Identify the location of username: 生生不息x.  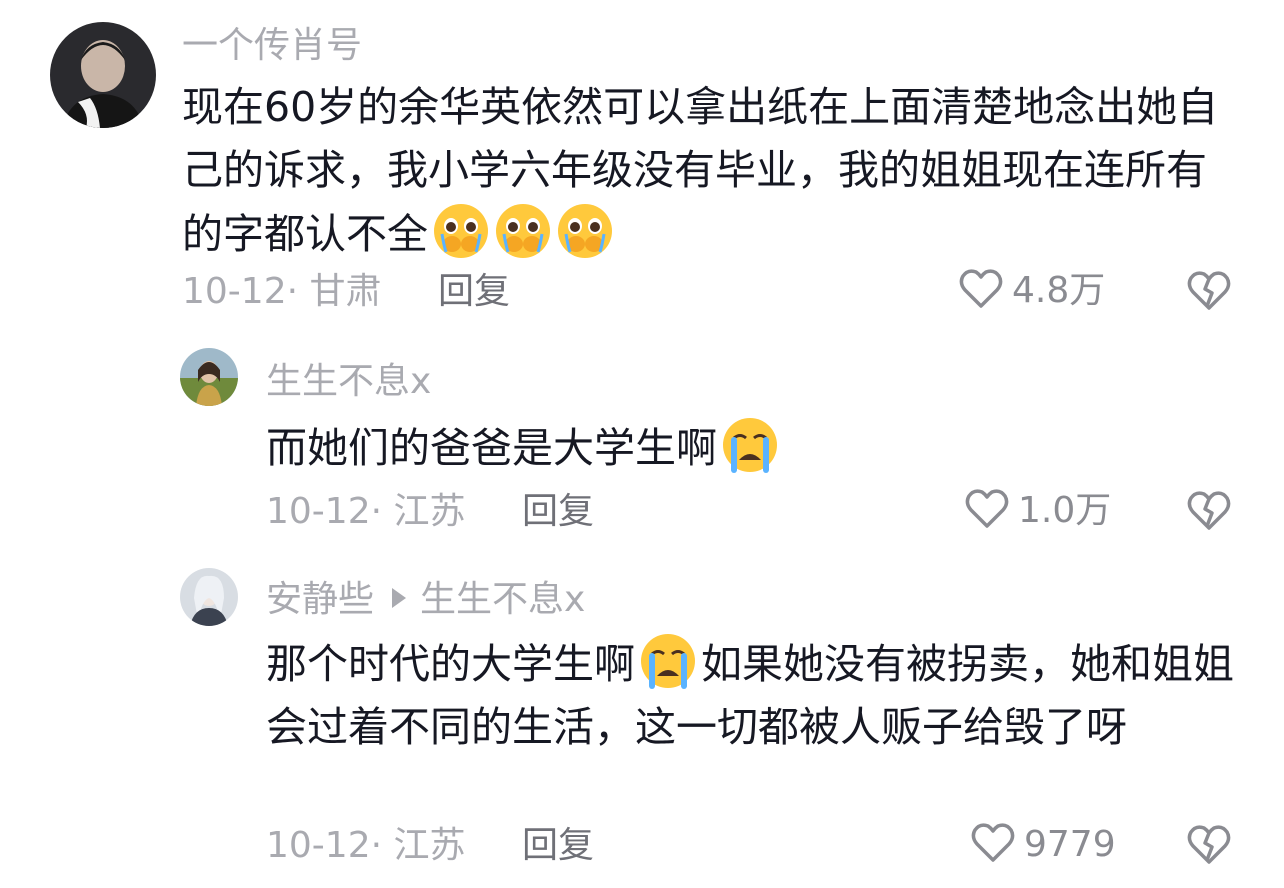
(348, 382).